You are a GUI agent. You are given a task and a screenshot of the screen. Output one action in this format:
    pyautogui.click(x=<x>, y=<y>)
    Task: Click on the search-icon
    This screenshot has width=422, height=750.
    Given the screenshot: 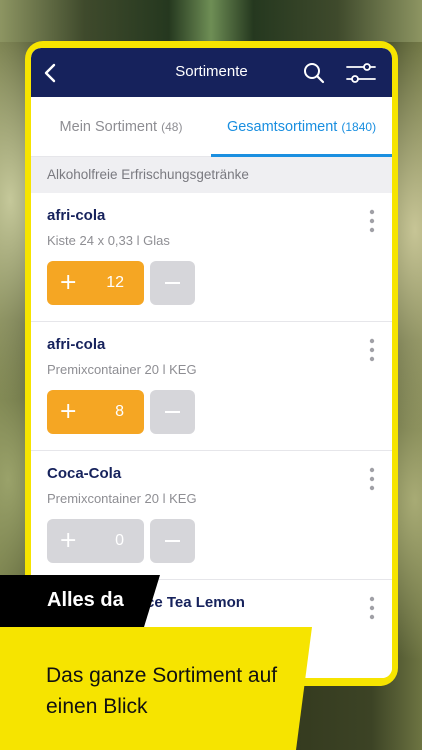 What is the action you would take?
    pyautogui.click(x=314, y=73)
    